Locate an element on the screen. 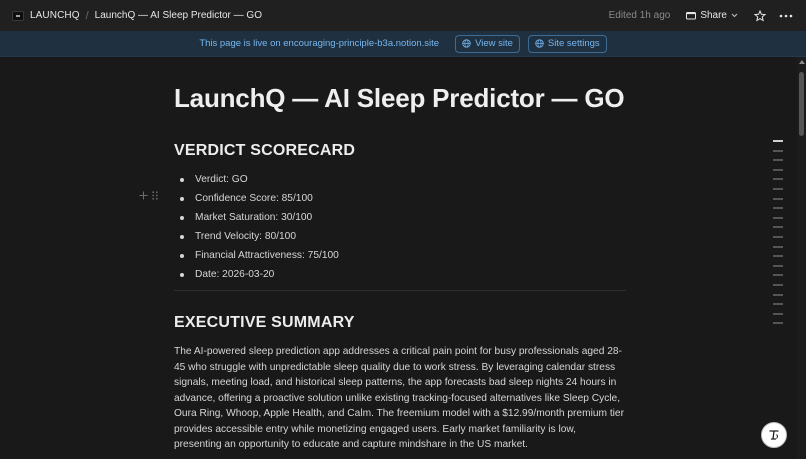 The width and height of the screenshot is (806, 459). share-label: Share is located at coordinates (713, 15).